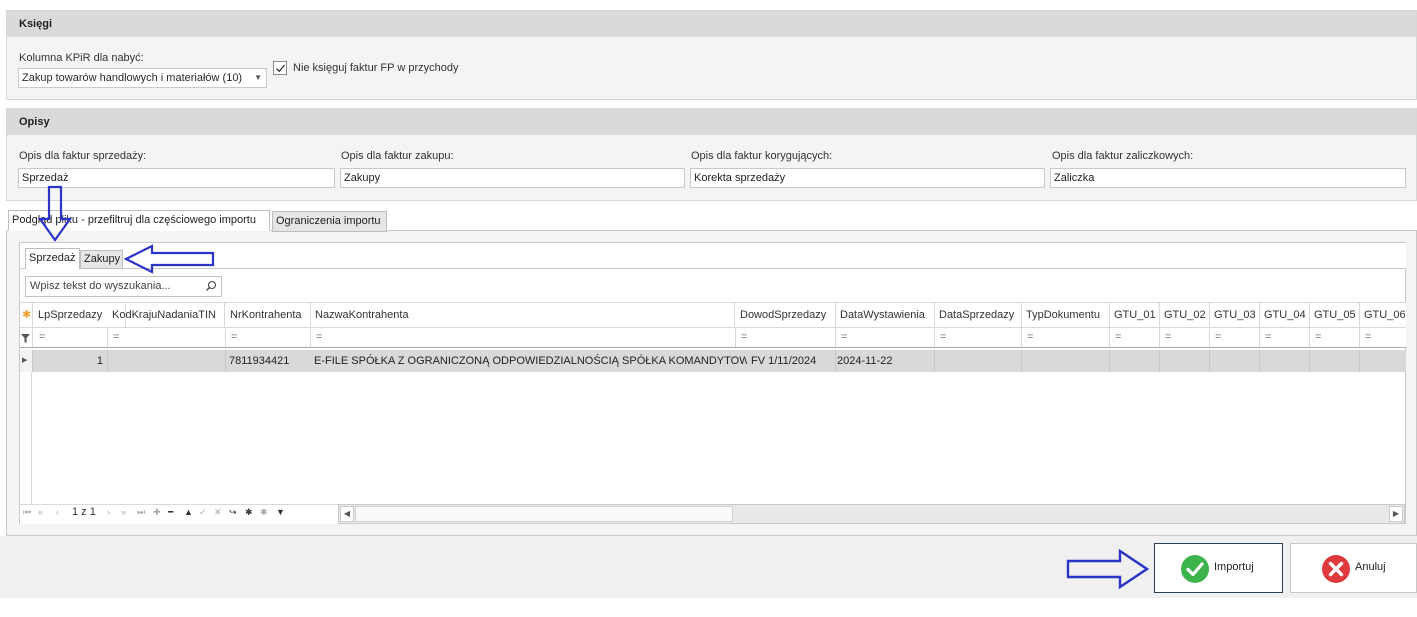 The image size is (1417, 617). What do you see at coordinates (1108, 569) in the screenshot?
I see `right-arrow-annotation-icon` at bounding box center [1108, 569].